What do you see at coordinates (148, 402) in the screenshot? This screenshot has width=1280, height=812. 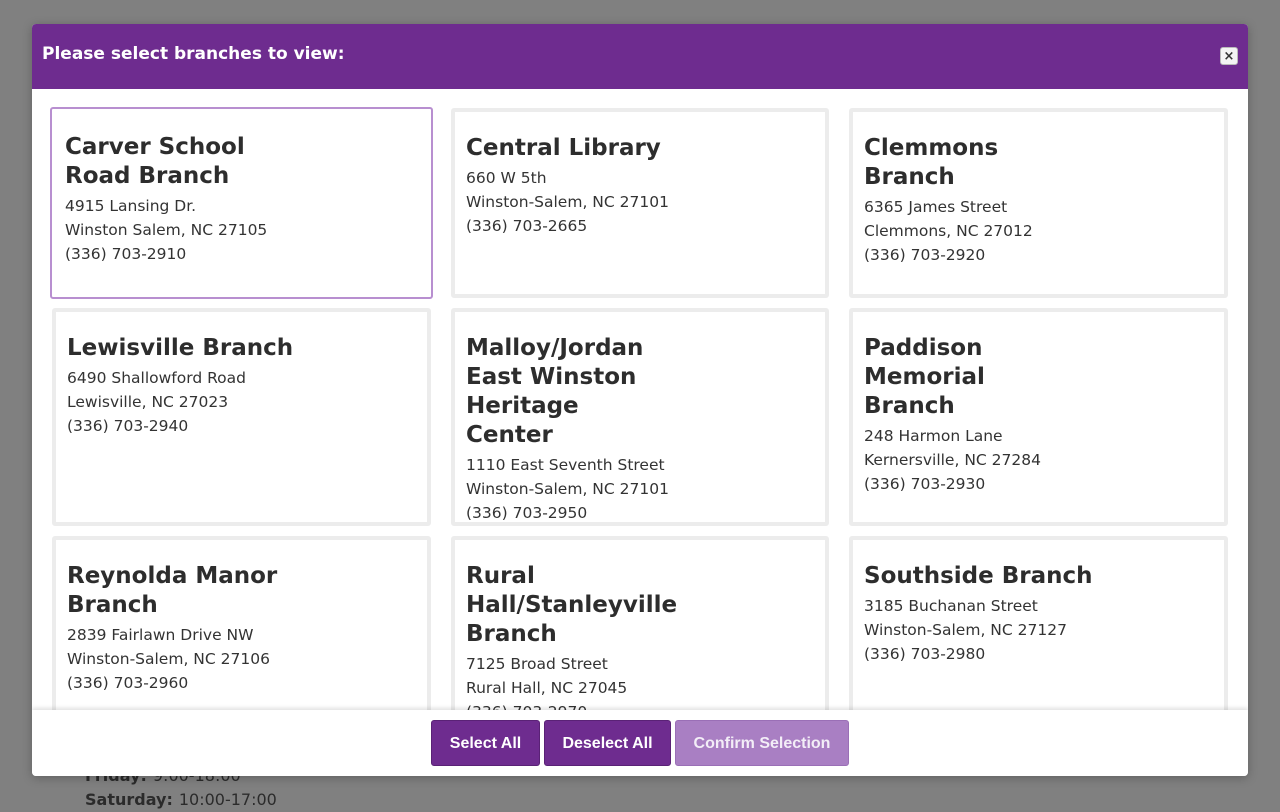 I see `branch-city: Lewisville, NC 27023` at bounding box center [148, 402].